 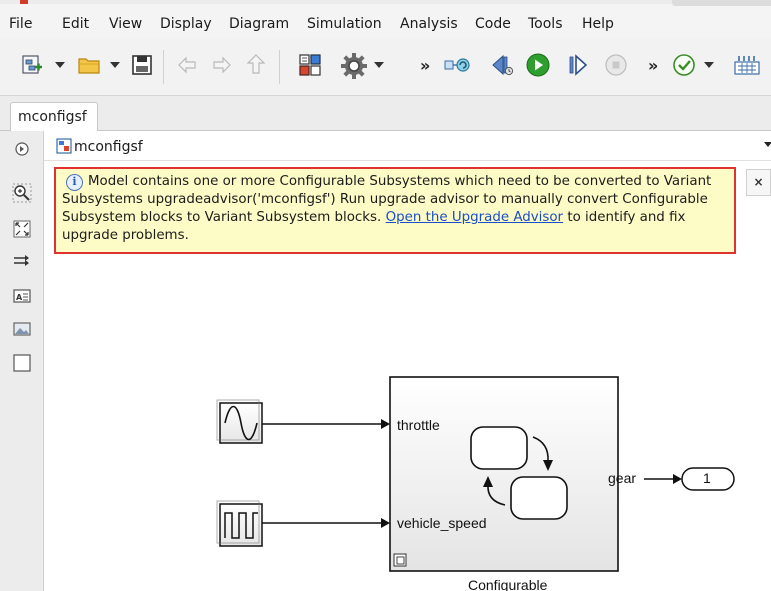 I want to click on settings-dropdown-caret, so click(x=379, y=65).